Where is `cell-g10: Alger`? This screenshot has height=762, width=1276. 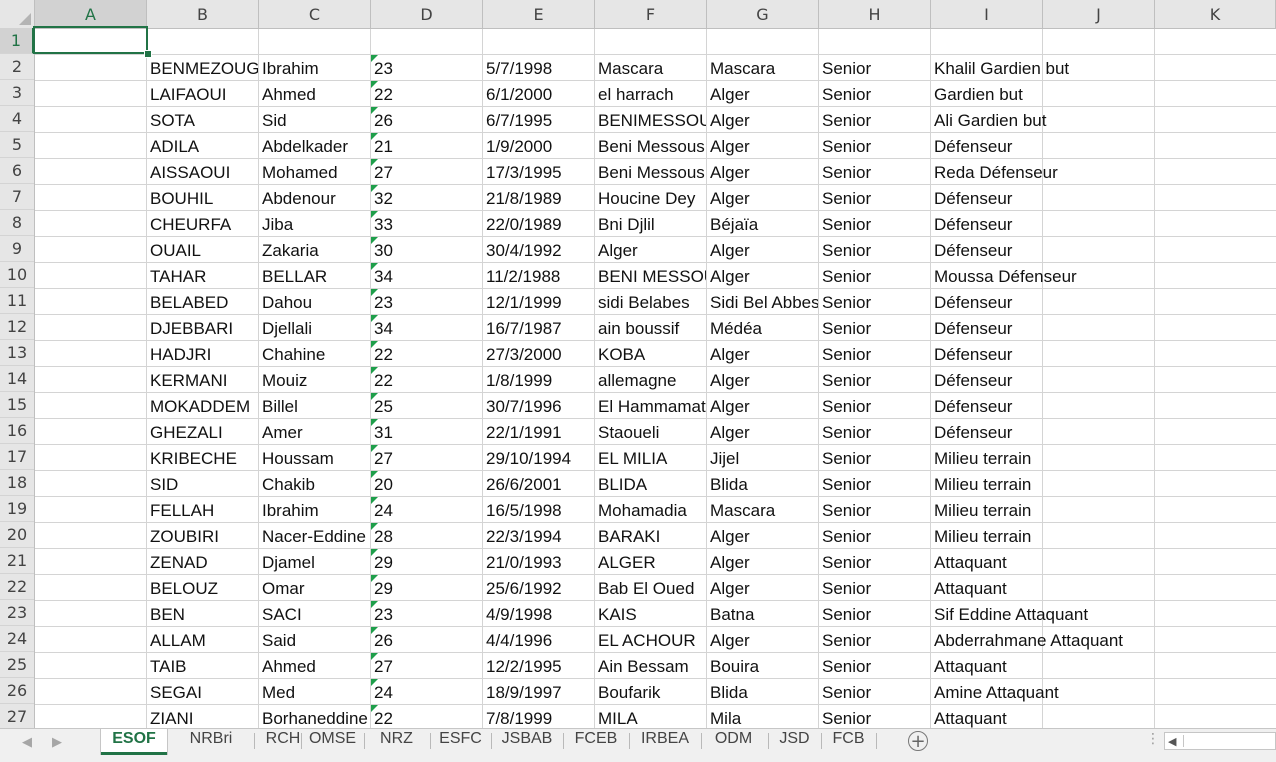
cell-g10: Alger is located at coordinates (762, 276).